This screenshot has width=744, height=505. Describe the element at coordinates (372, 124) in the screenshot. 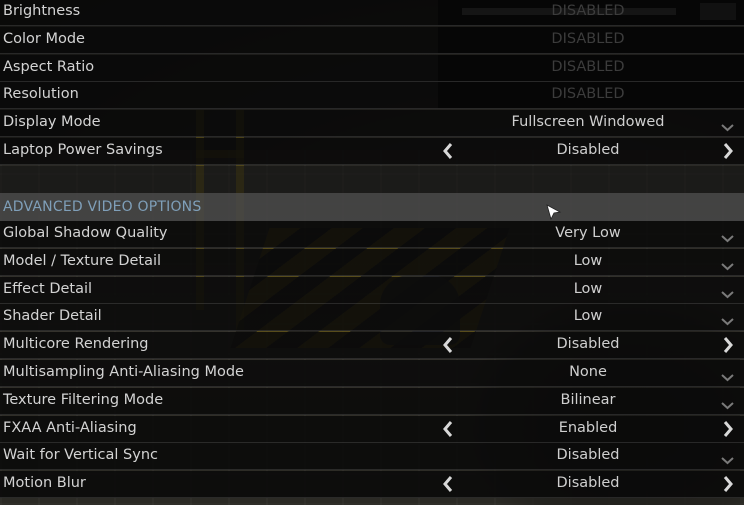

I see `setting-row-display-mode: Display Mode Fullscreen Windowed` at that location.